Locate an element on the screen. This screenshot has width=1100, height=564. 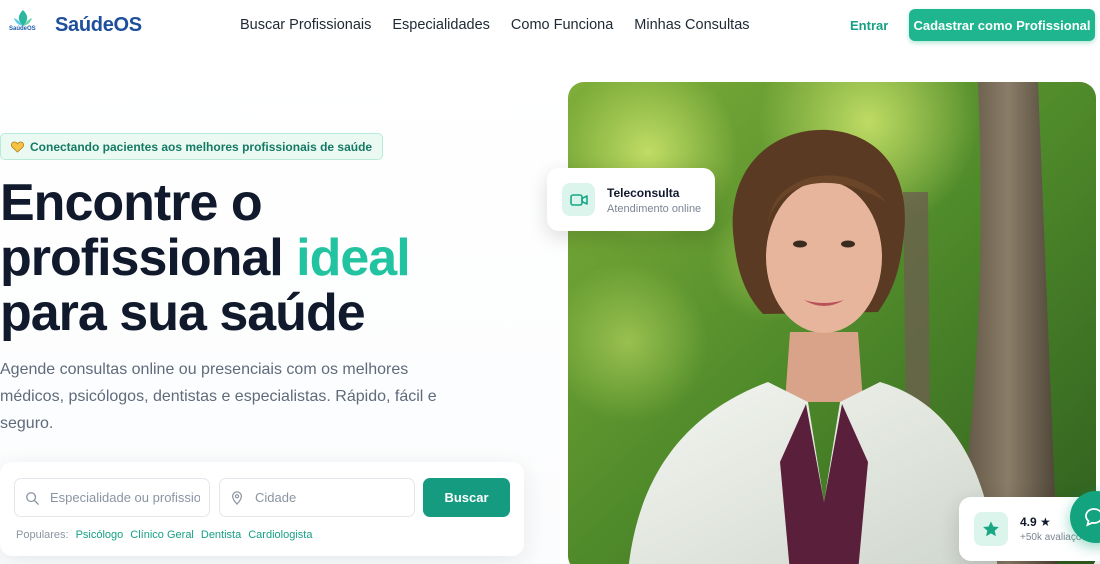
rating-value: 4.9 ★ is located at coordinates (1035, 522).